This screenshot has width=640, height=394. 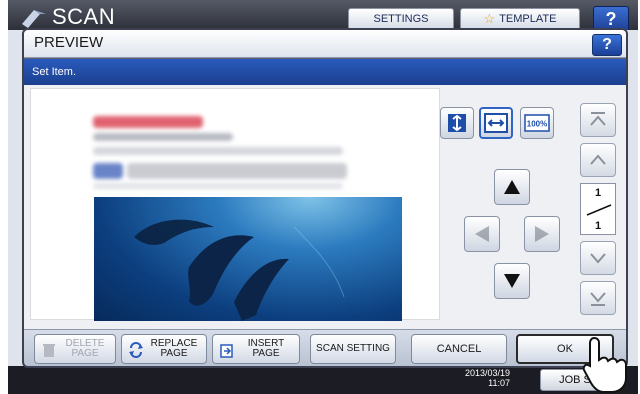 I want to click on page-current: 1, so click(x=598, y=193).